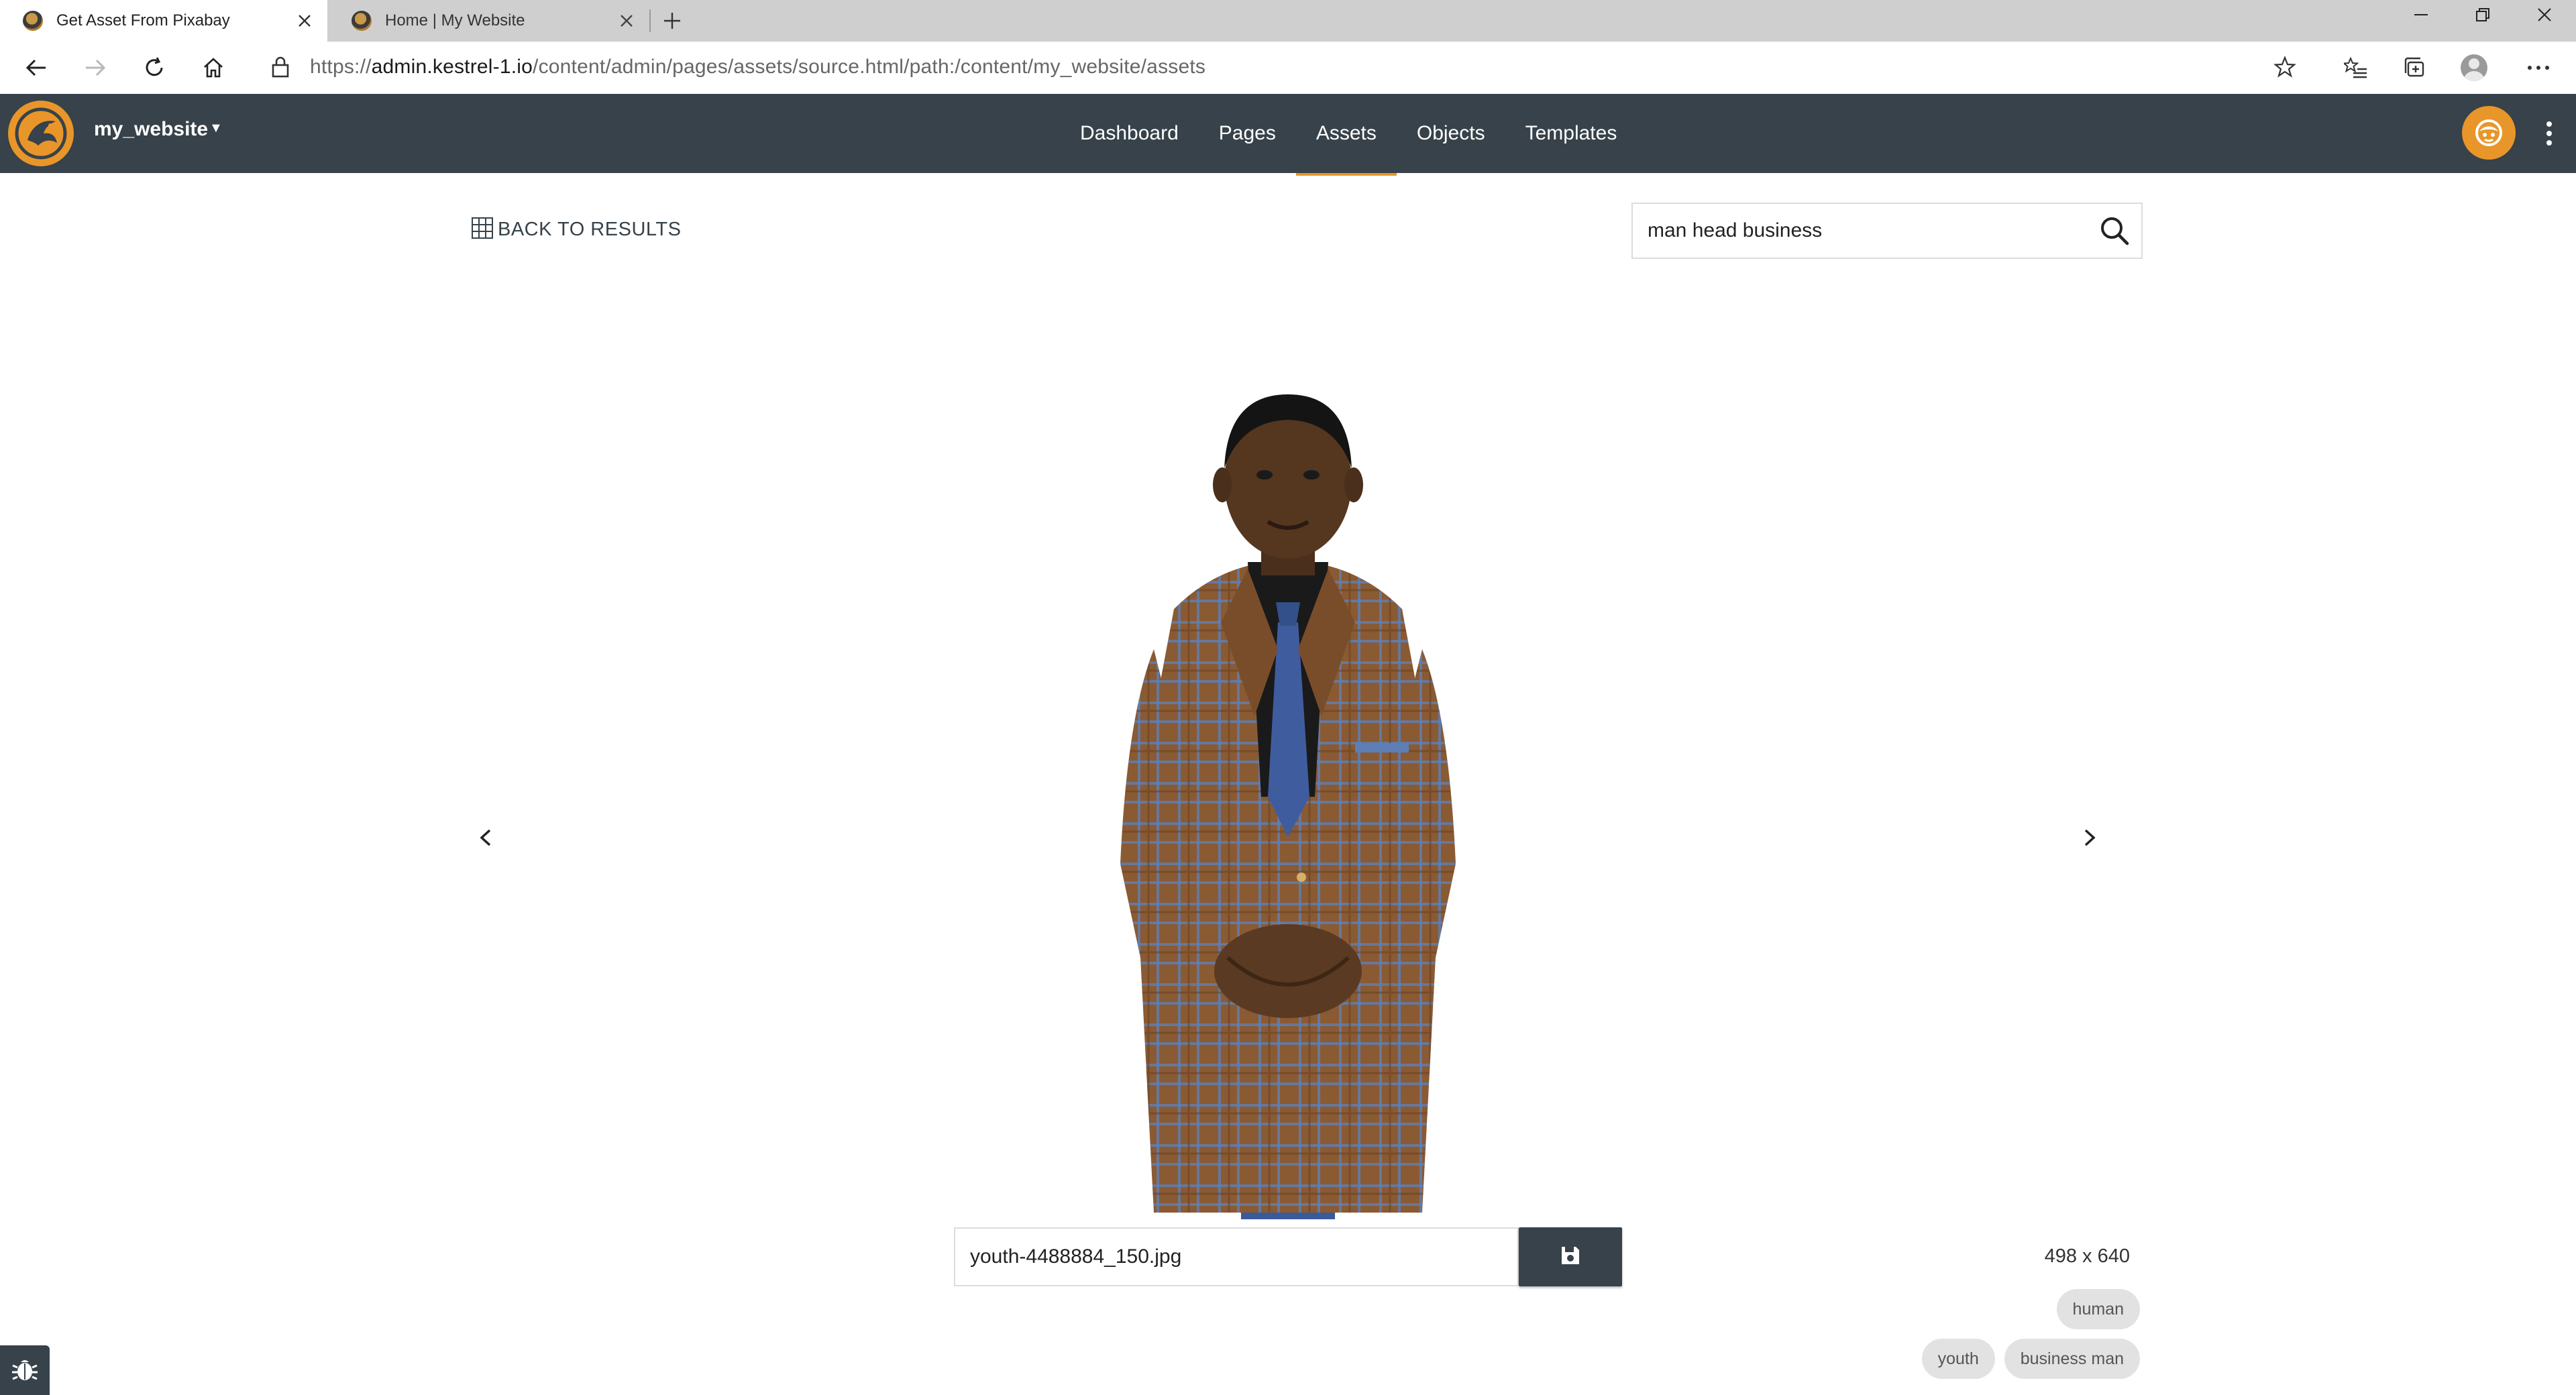 The image size is (2576, 1395). I want to click on browser-tab-strip: Get Asset From Pixabay Home | My Website, so click(1288, 21).